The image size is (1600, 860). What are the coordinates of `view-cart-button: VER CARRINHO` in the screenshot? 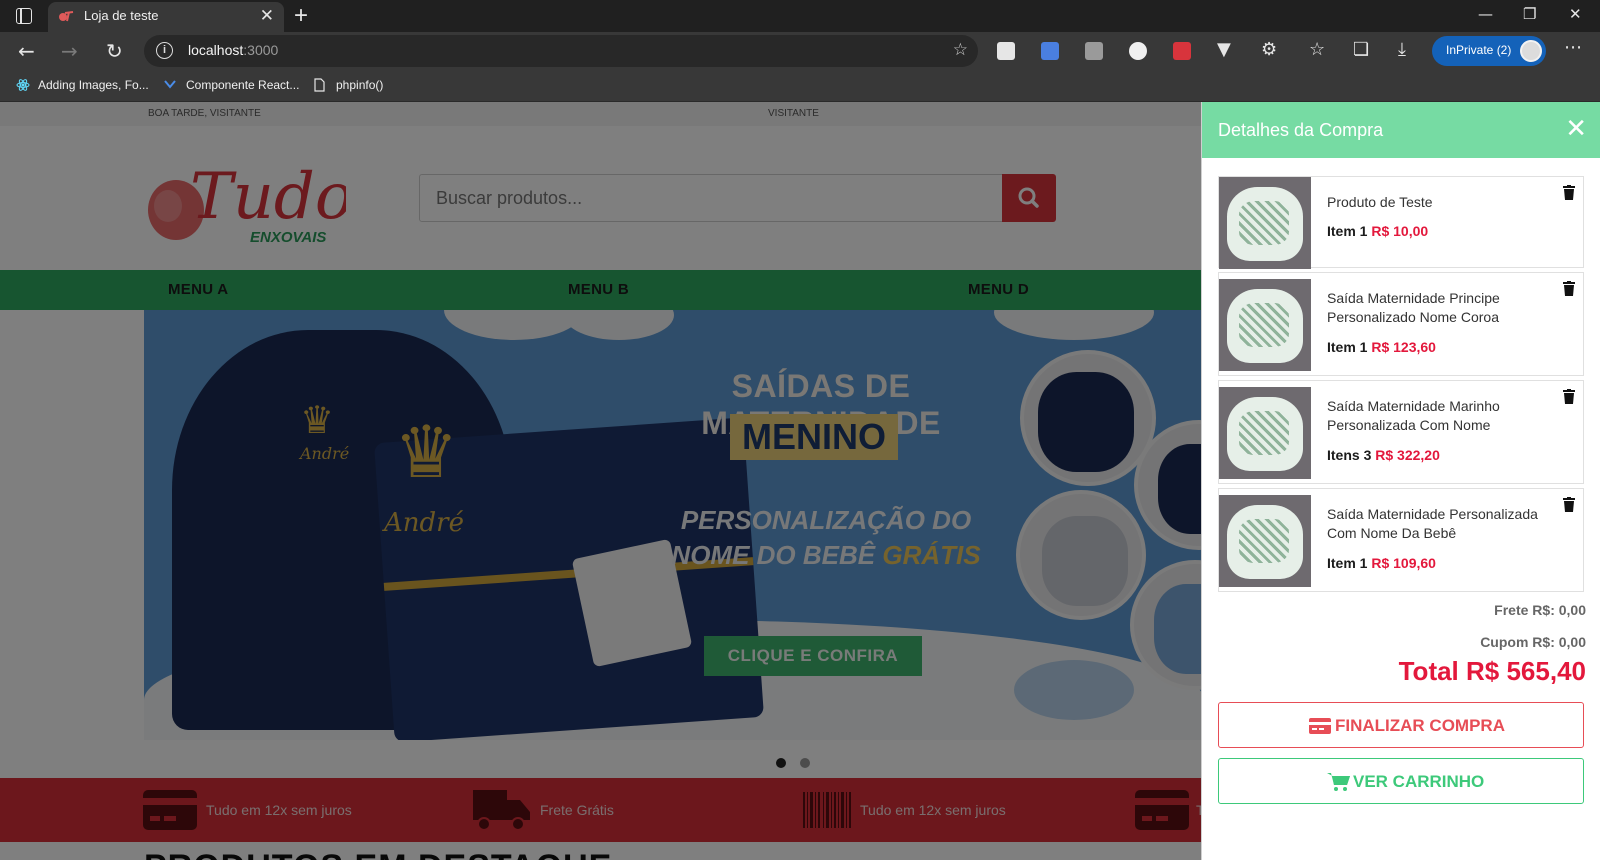 It's located at (1401, 781).